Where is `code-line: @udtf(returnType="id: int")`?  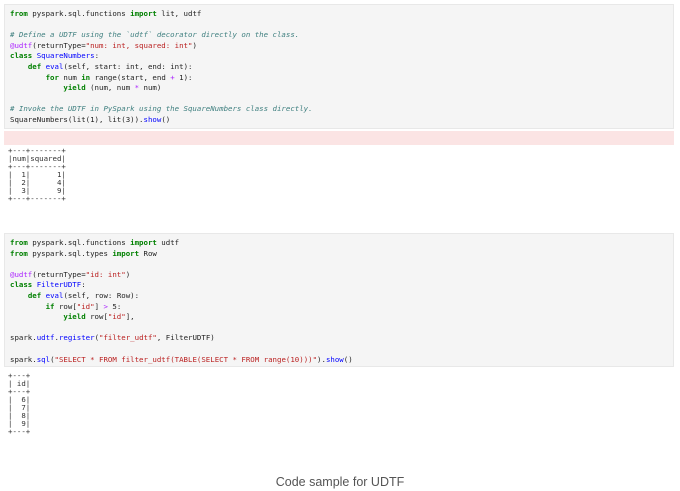 code-line: @udtf(returnType="id: int") is located at coordinates (339, 275).